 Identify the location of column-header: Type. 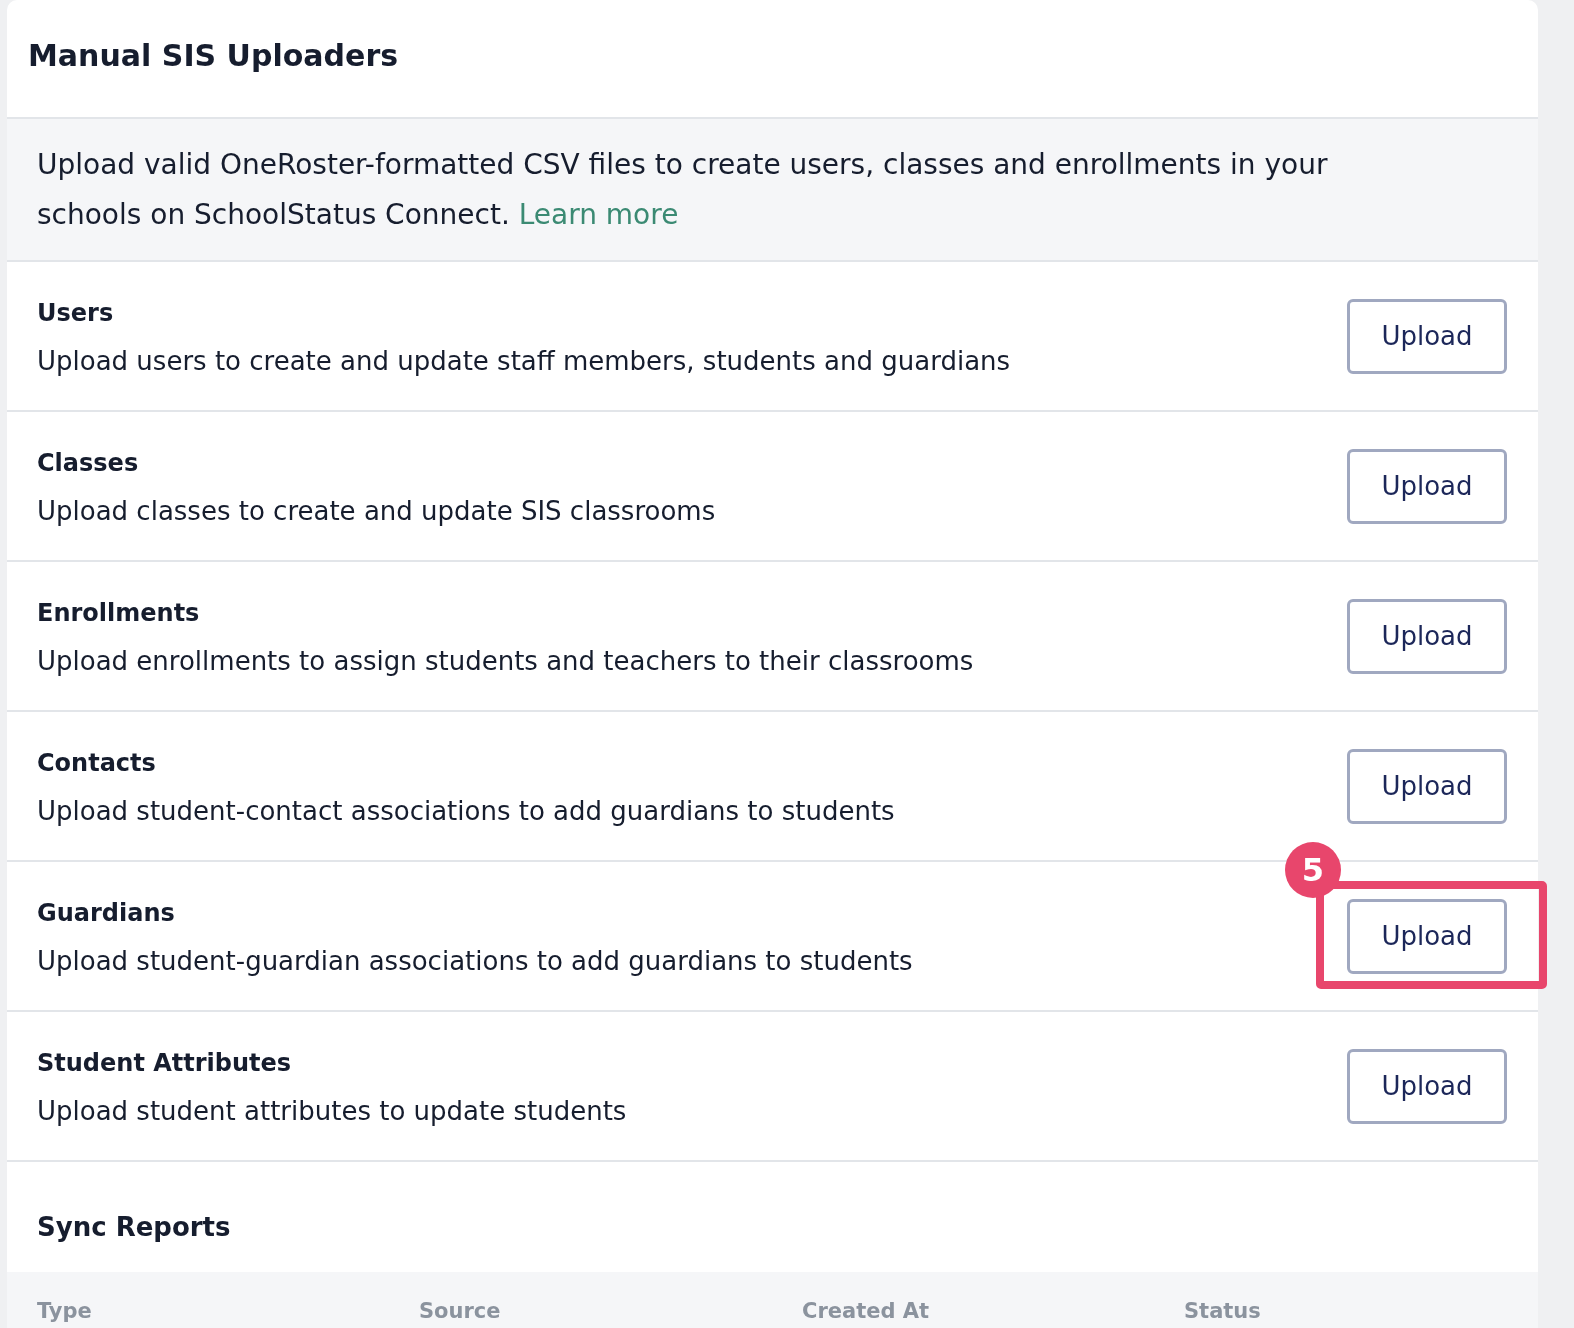
(65, 1311).